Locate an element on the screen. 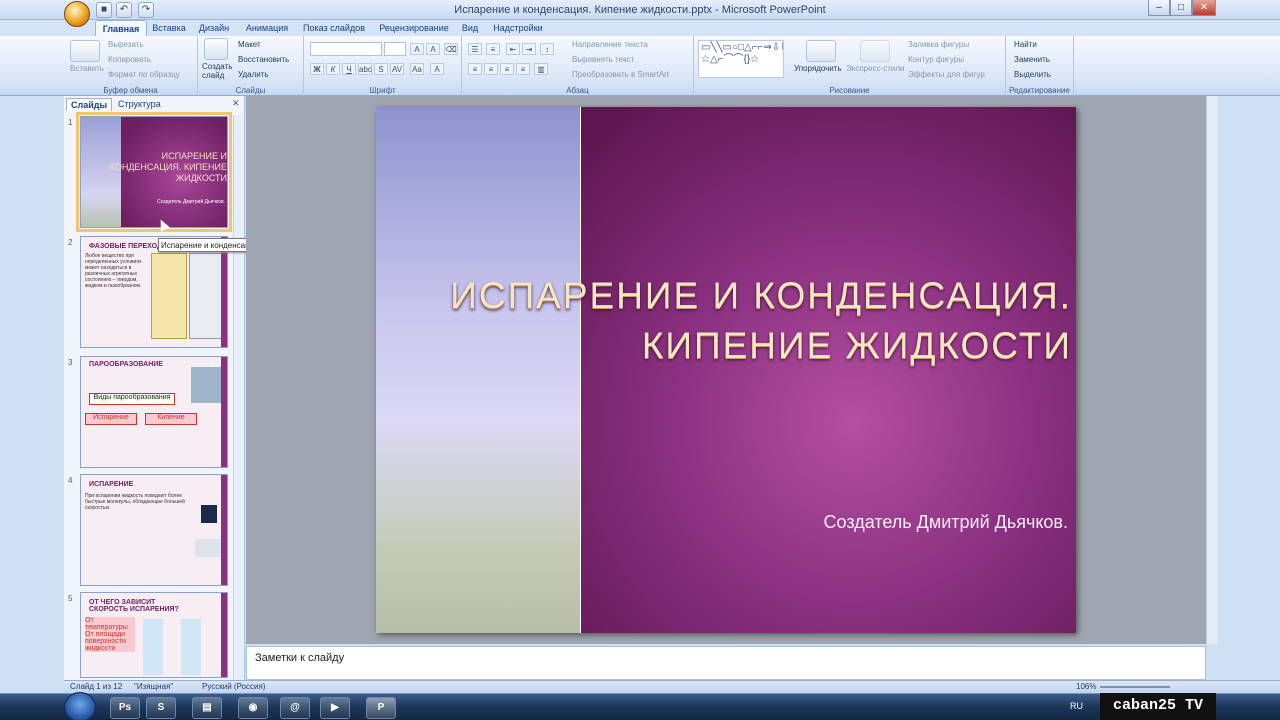 This screenshot has height=720, width=1280. align-text-button: Выровнять текст is located at coordinates (603, 59).